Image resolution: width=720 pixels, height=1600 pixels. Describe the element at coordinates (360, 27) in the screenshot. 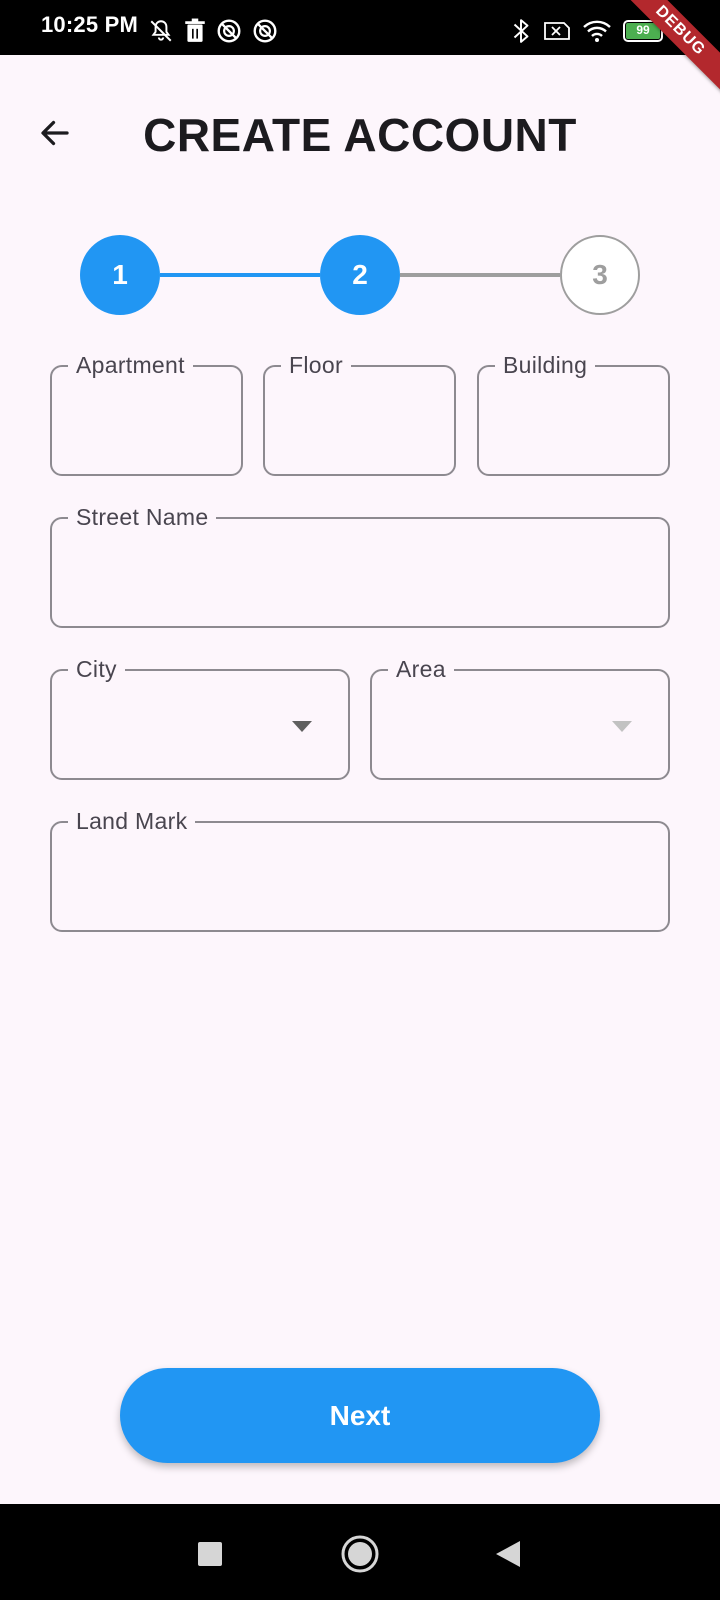

I see `status-bar: 10:25 PM 99` at that location.